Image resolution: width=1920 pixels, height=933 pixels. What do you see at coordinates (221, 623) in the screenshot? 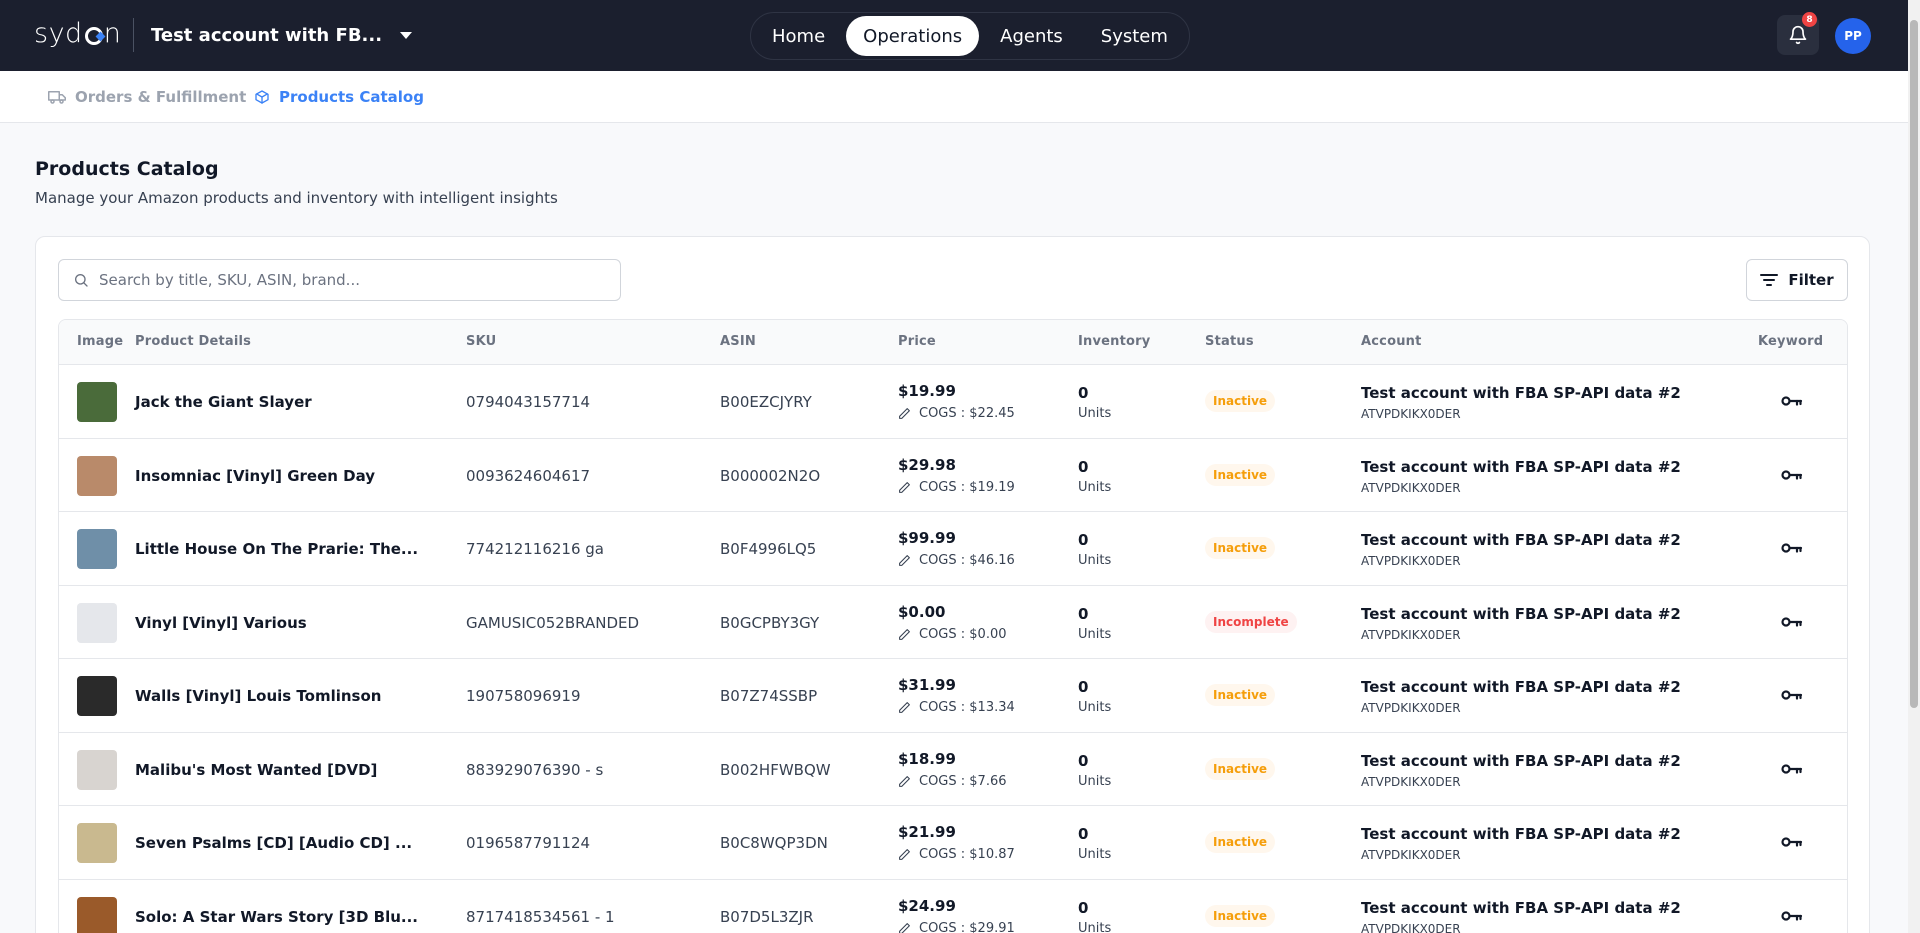
I see `product-title: Vinyl [Vinyl] Various` at bounding box center [221, 623].